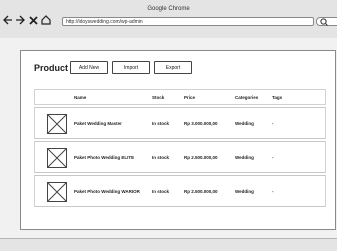 The height and width of the screenshot is (251, 337). I want to click on search-icon, so click(324, 22).